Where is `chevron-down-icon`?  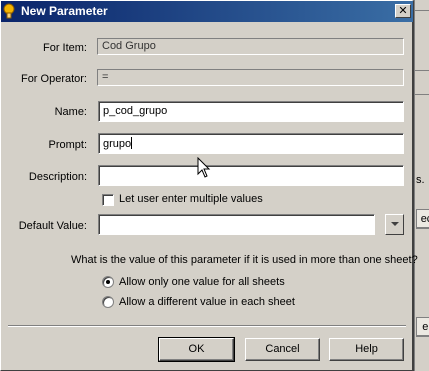
chevron-down-icon is located at coordinates (394, 224).